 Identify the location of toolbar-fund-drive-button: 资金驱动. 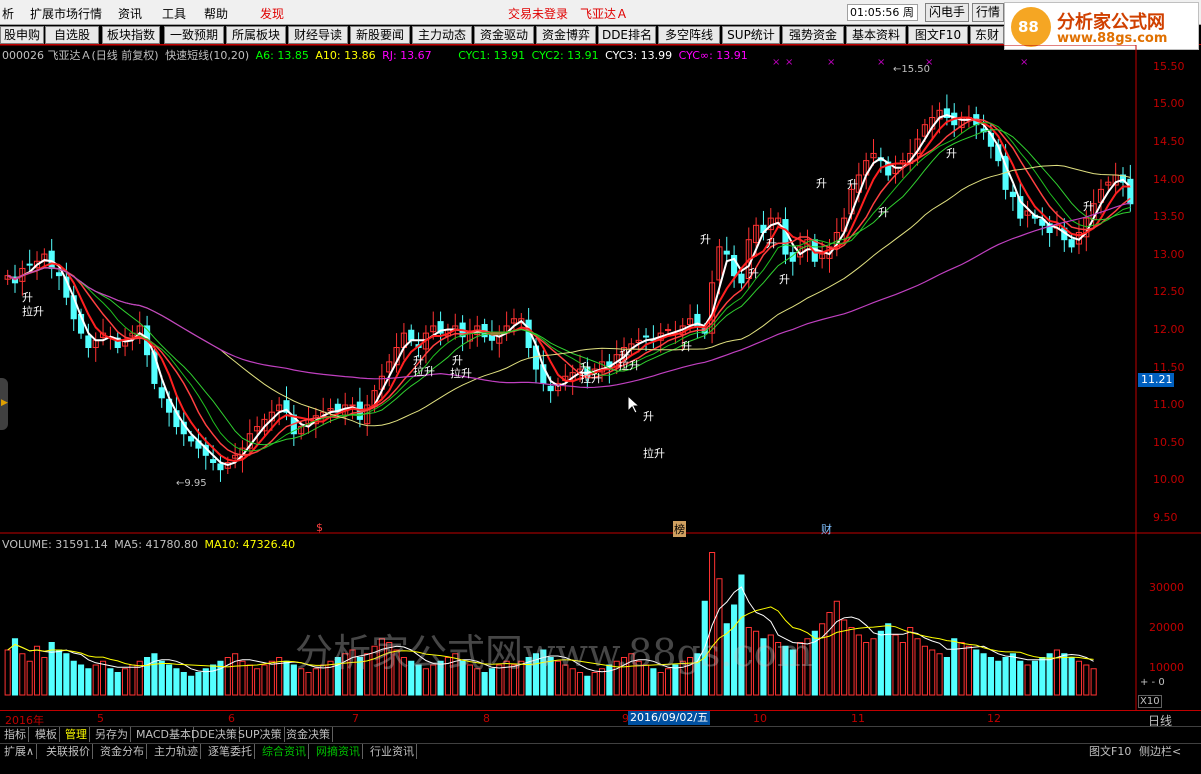
(504, 35).